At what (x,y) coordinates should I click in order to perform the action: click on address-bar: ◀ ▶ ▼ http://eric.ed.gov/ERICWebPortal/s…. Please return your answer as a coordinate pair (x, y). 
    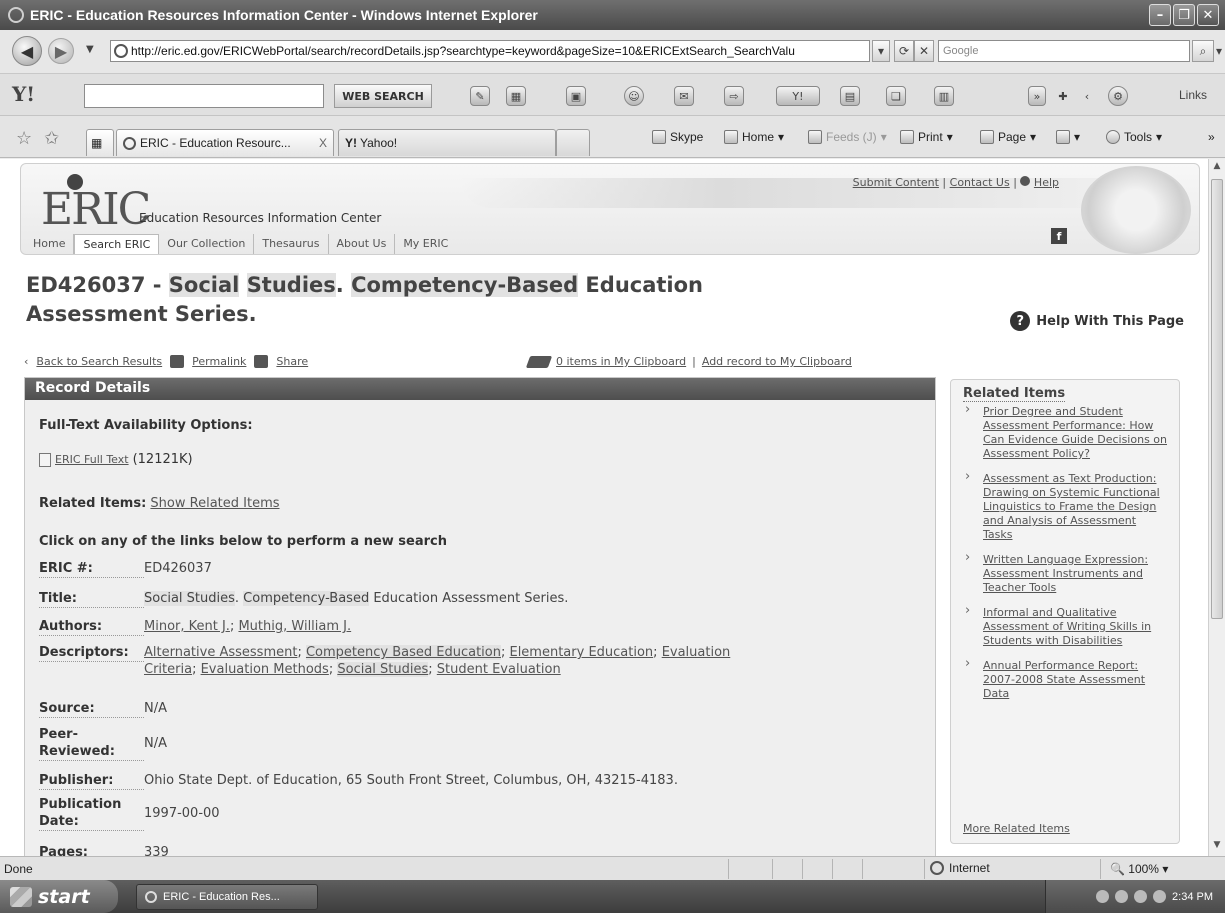
    Looking at the image, I should click on (612, 52).